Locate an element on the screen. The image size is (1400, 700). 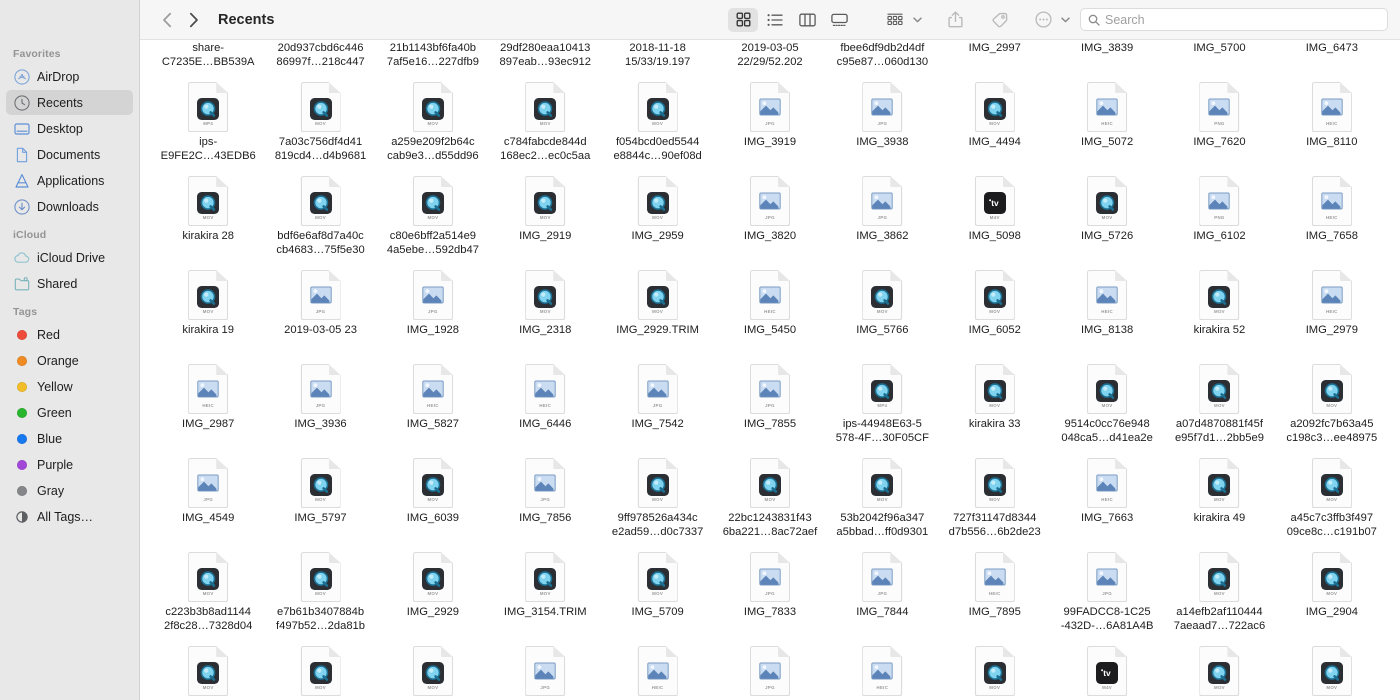
file-item: mov 727f31147d8344 d7b556…6b2de23 is located at coordinates (995, 501).